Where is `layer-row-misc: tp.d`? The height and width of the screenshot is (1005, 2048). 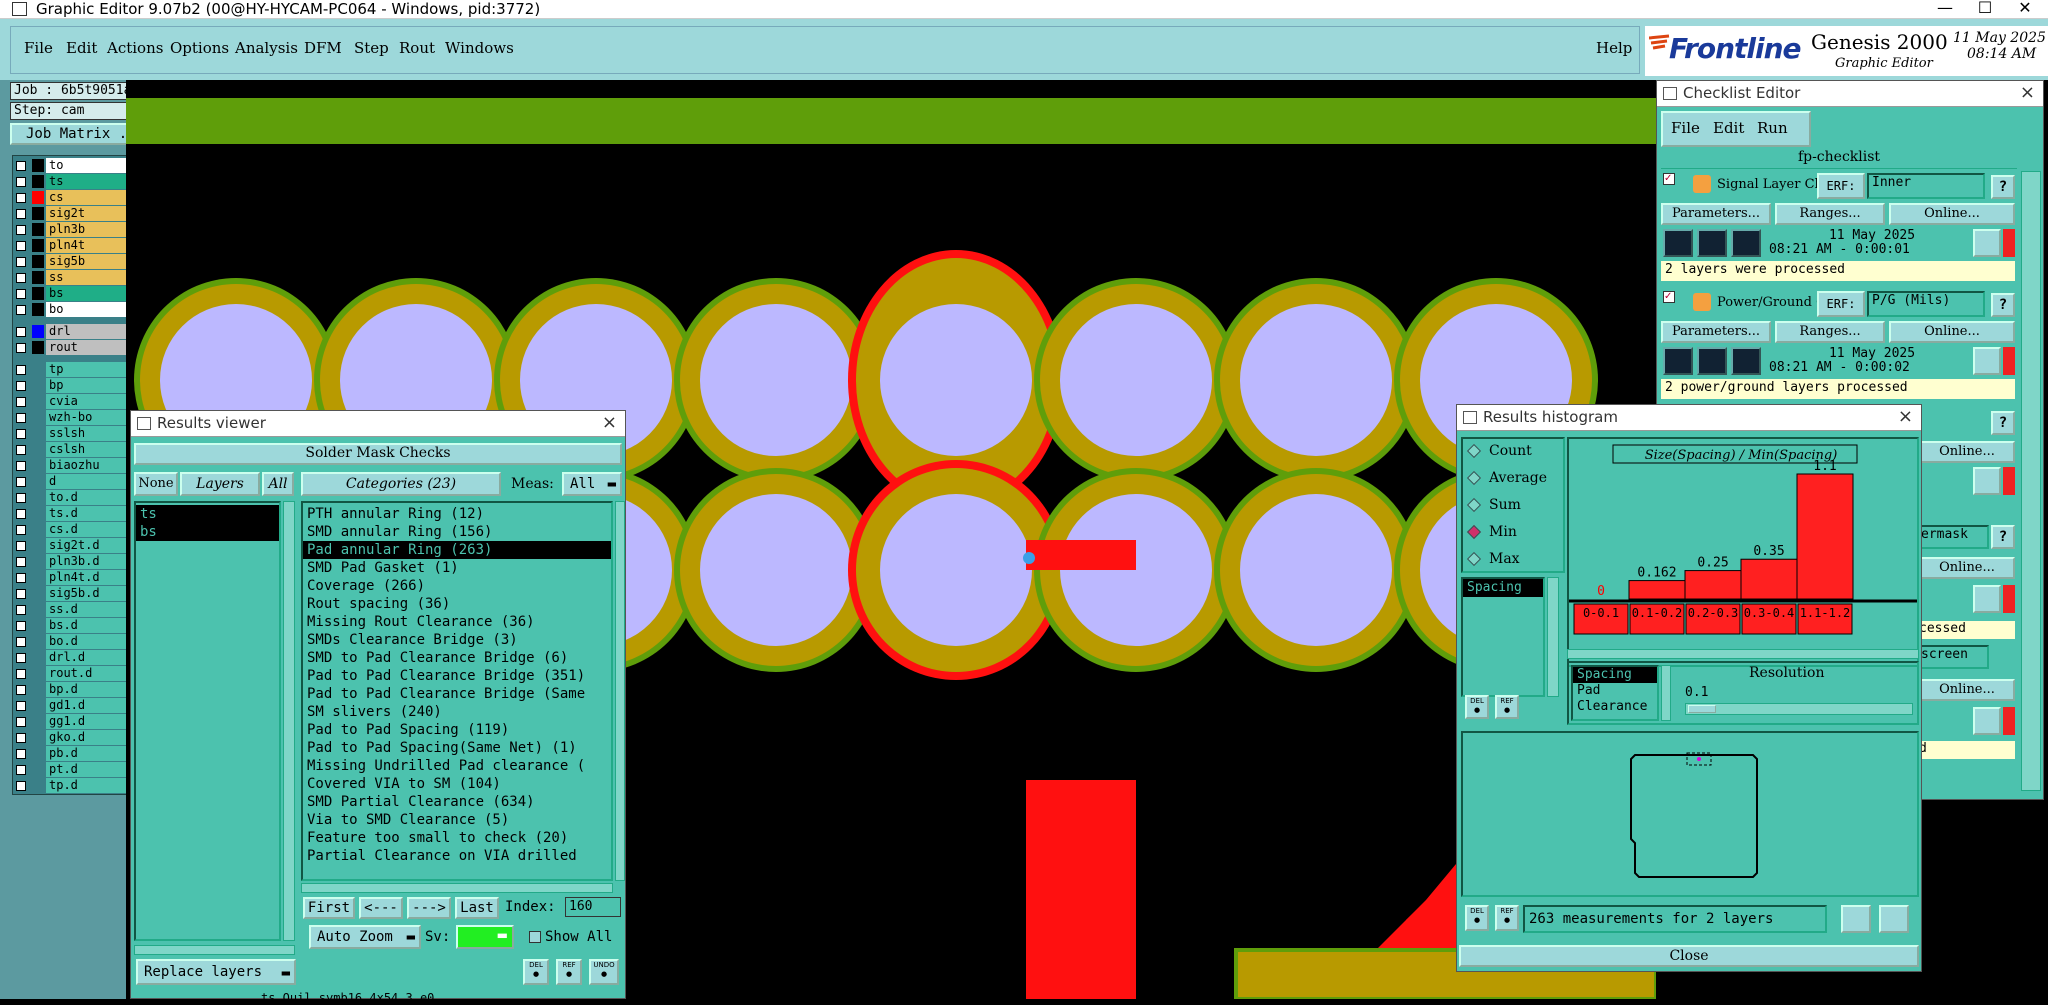
layer-row-misc: tp.d is located at coordinates (77, 786).